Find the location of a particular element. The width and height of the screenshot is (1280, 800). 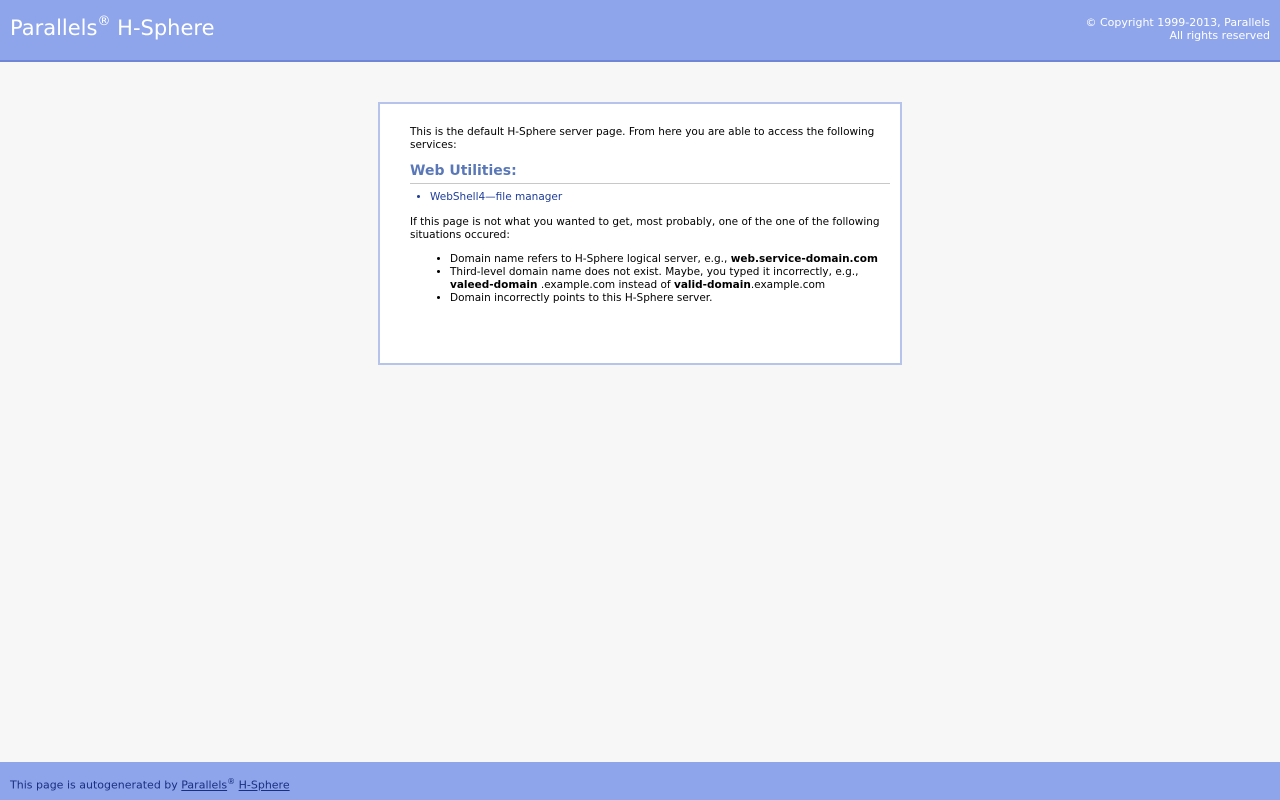

brand-name: Parallels is located at coordinates (54, 28).